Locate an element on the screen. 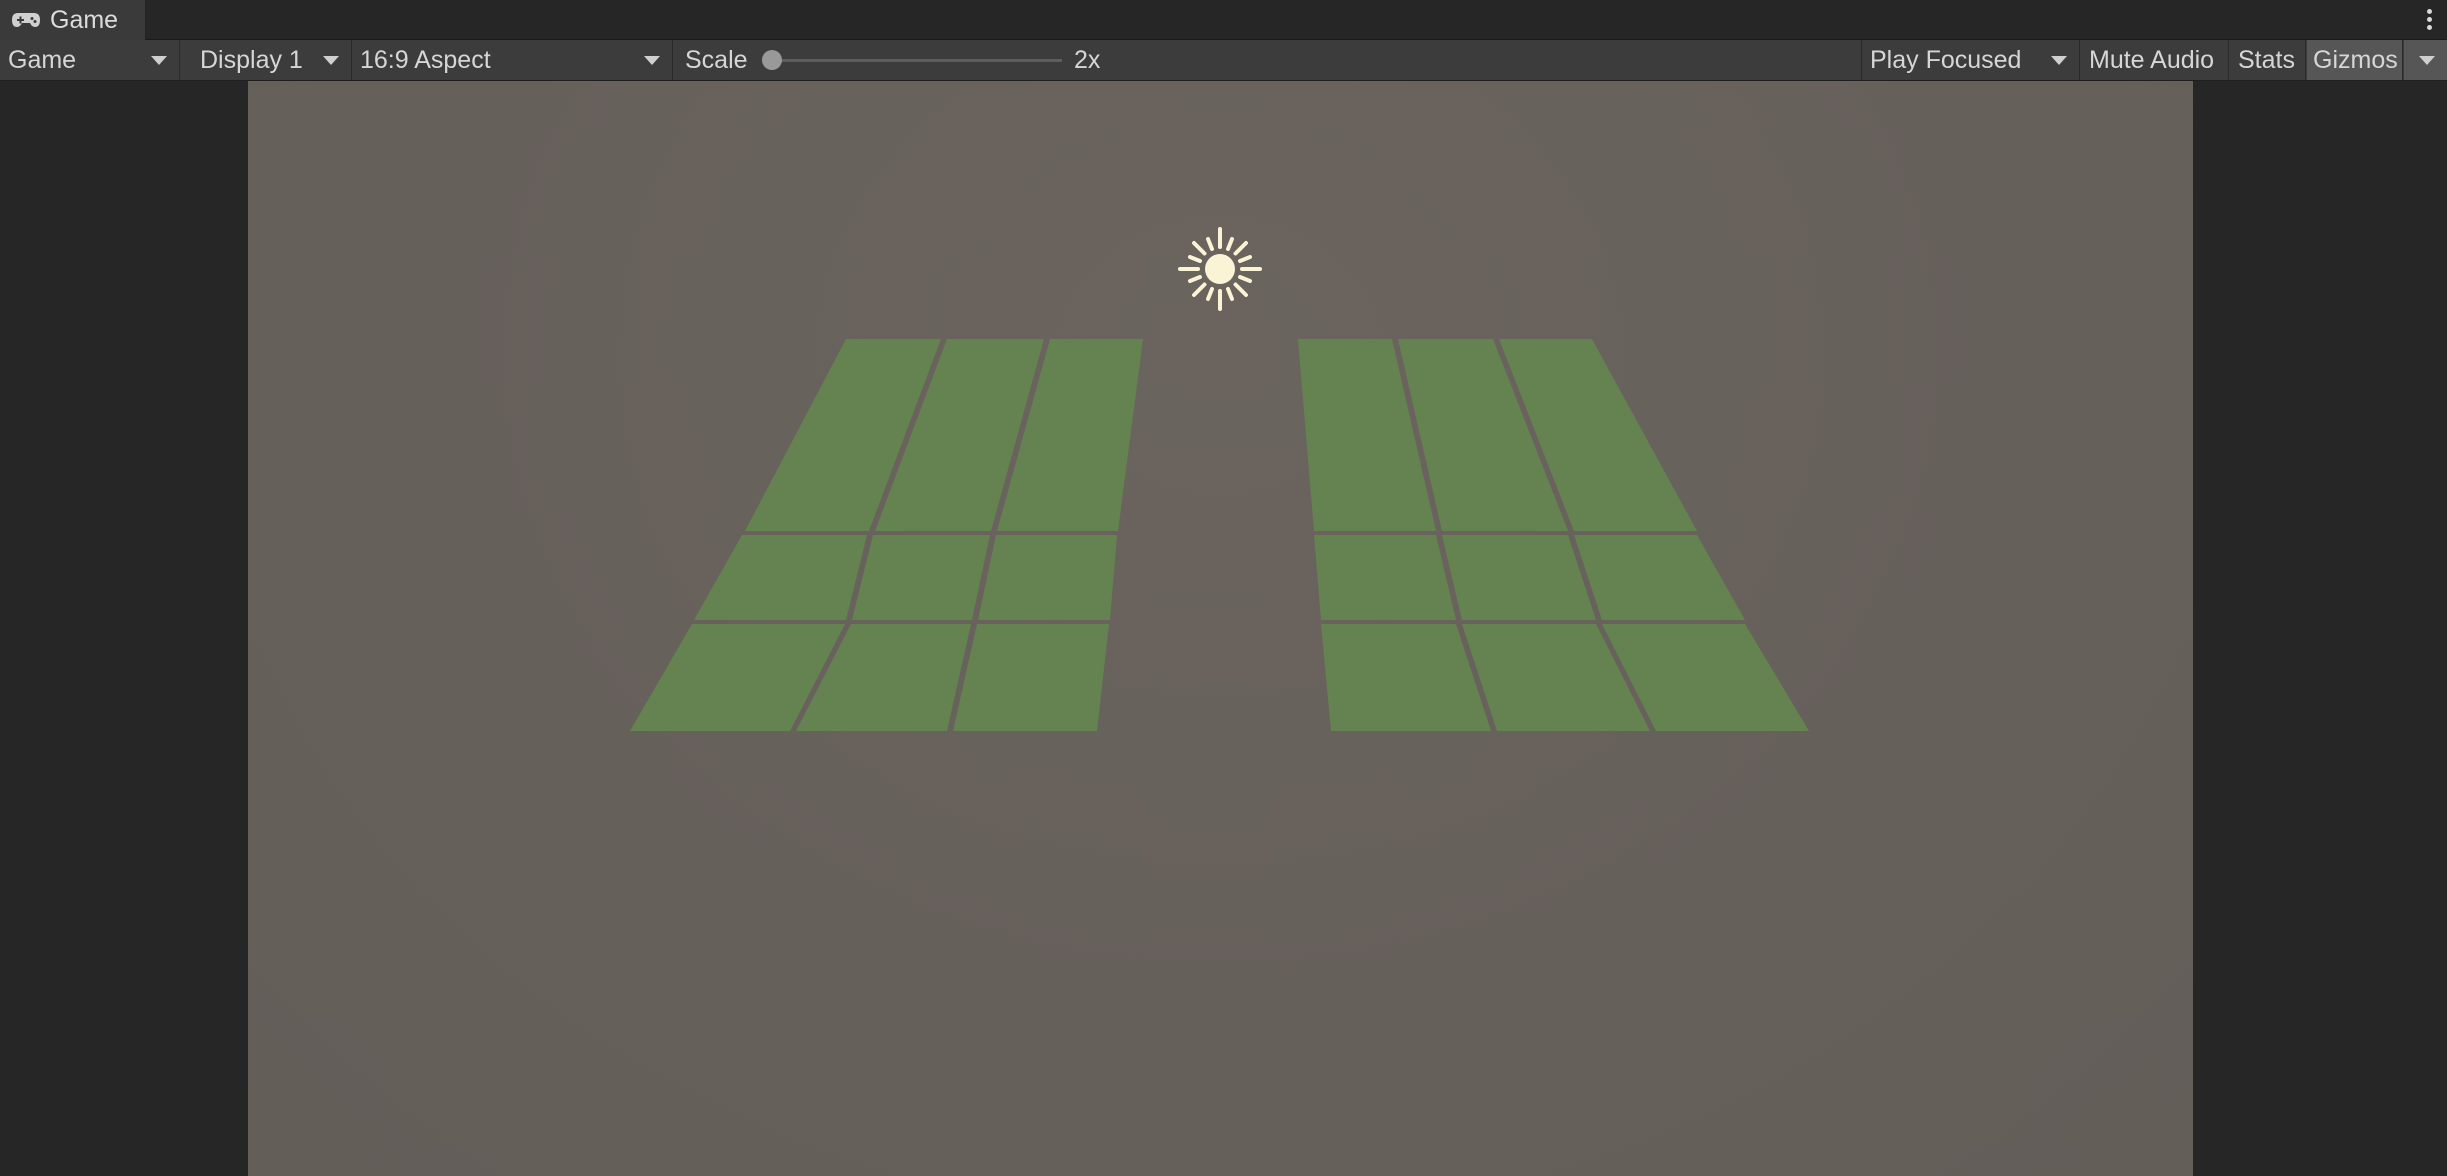 The width and height of the screenshot is (2447, 1176). scale-value: 2x is located at coordinates (1087, 59).